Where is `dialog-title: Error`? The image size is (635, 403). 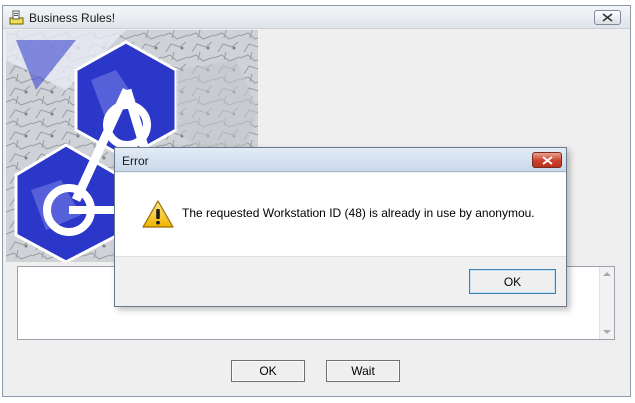
dialog-title: Error is located at coordinates (135, 161).